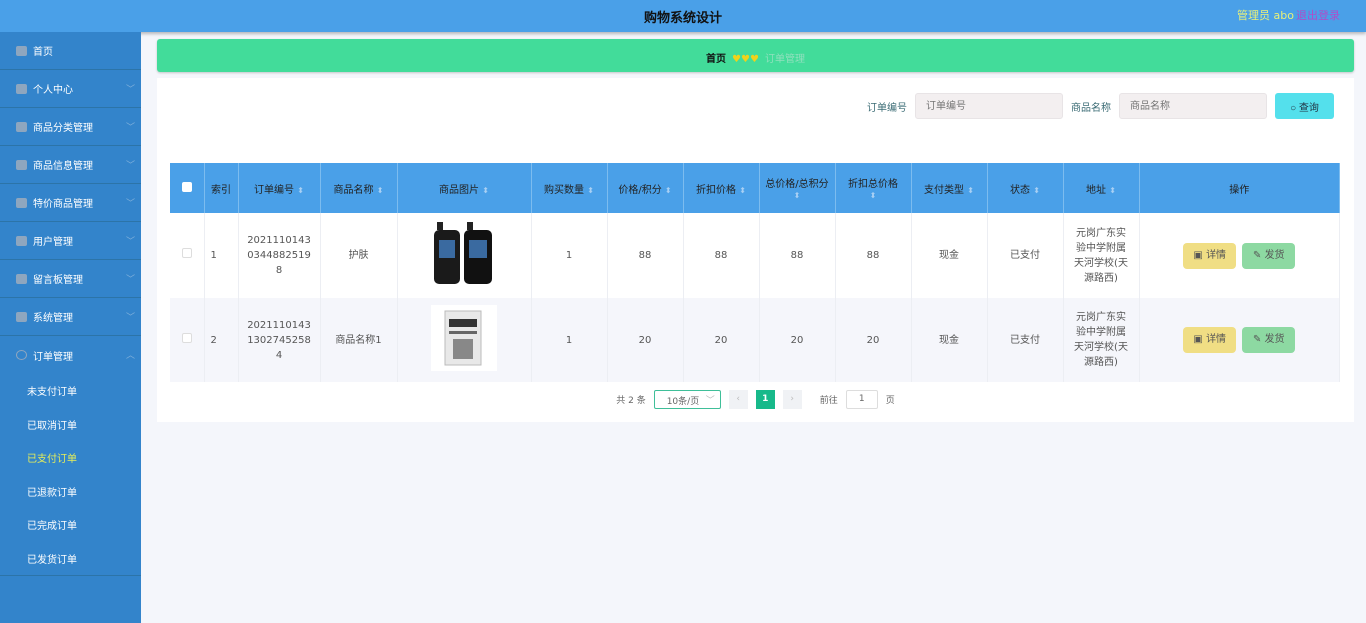 This screenshot has width=1366, height=623. Describe the element at coordinates (359, 340) in the screenshot. I see `cell-name: 商品名称1` at that location.